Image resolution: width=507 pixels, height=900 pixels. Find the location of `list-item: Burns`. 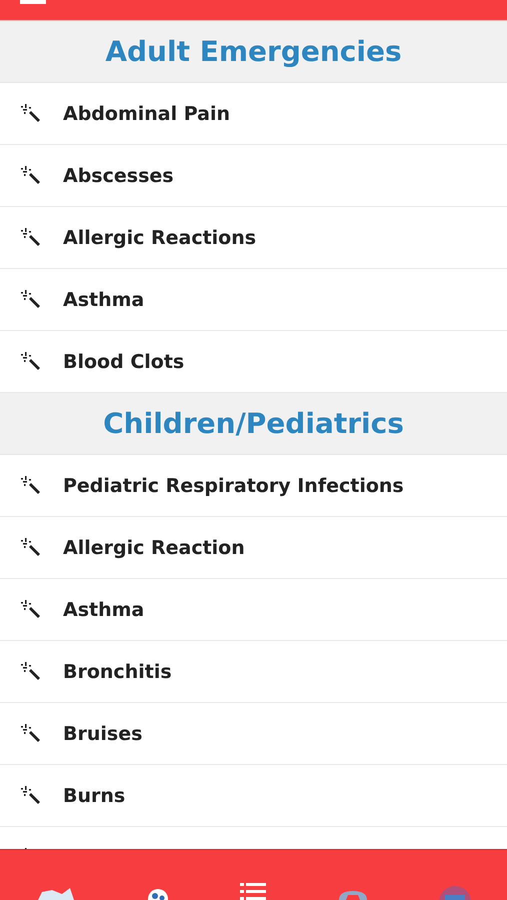

list-item: Burns is located at coordinates (253, 796).